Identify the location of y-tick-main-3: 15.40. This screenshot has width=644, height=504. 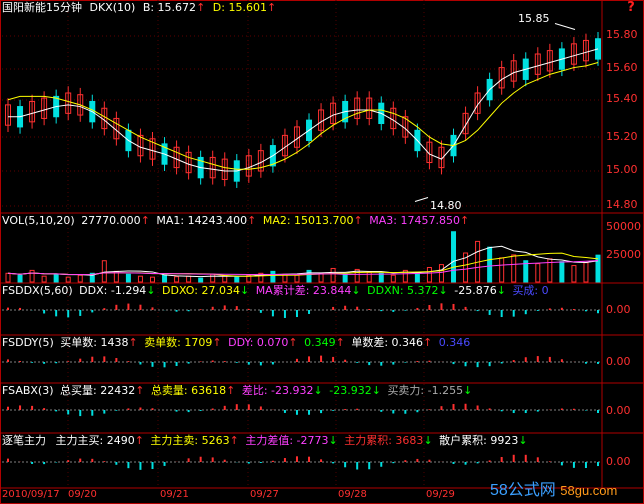
(622, 98).